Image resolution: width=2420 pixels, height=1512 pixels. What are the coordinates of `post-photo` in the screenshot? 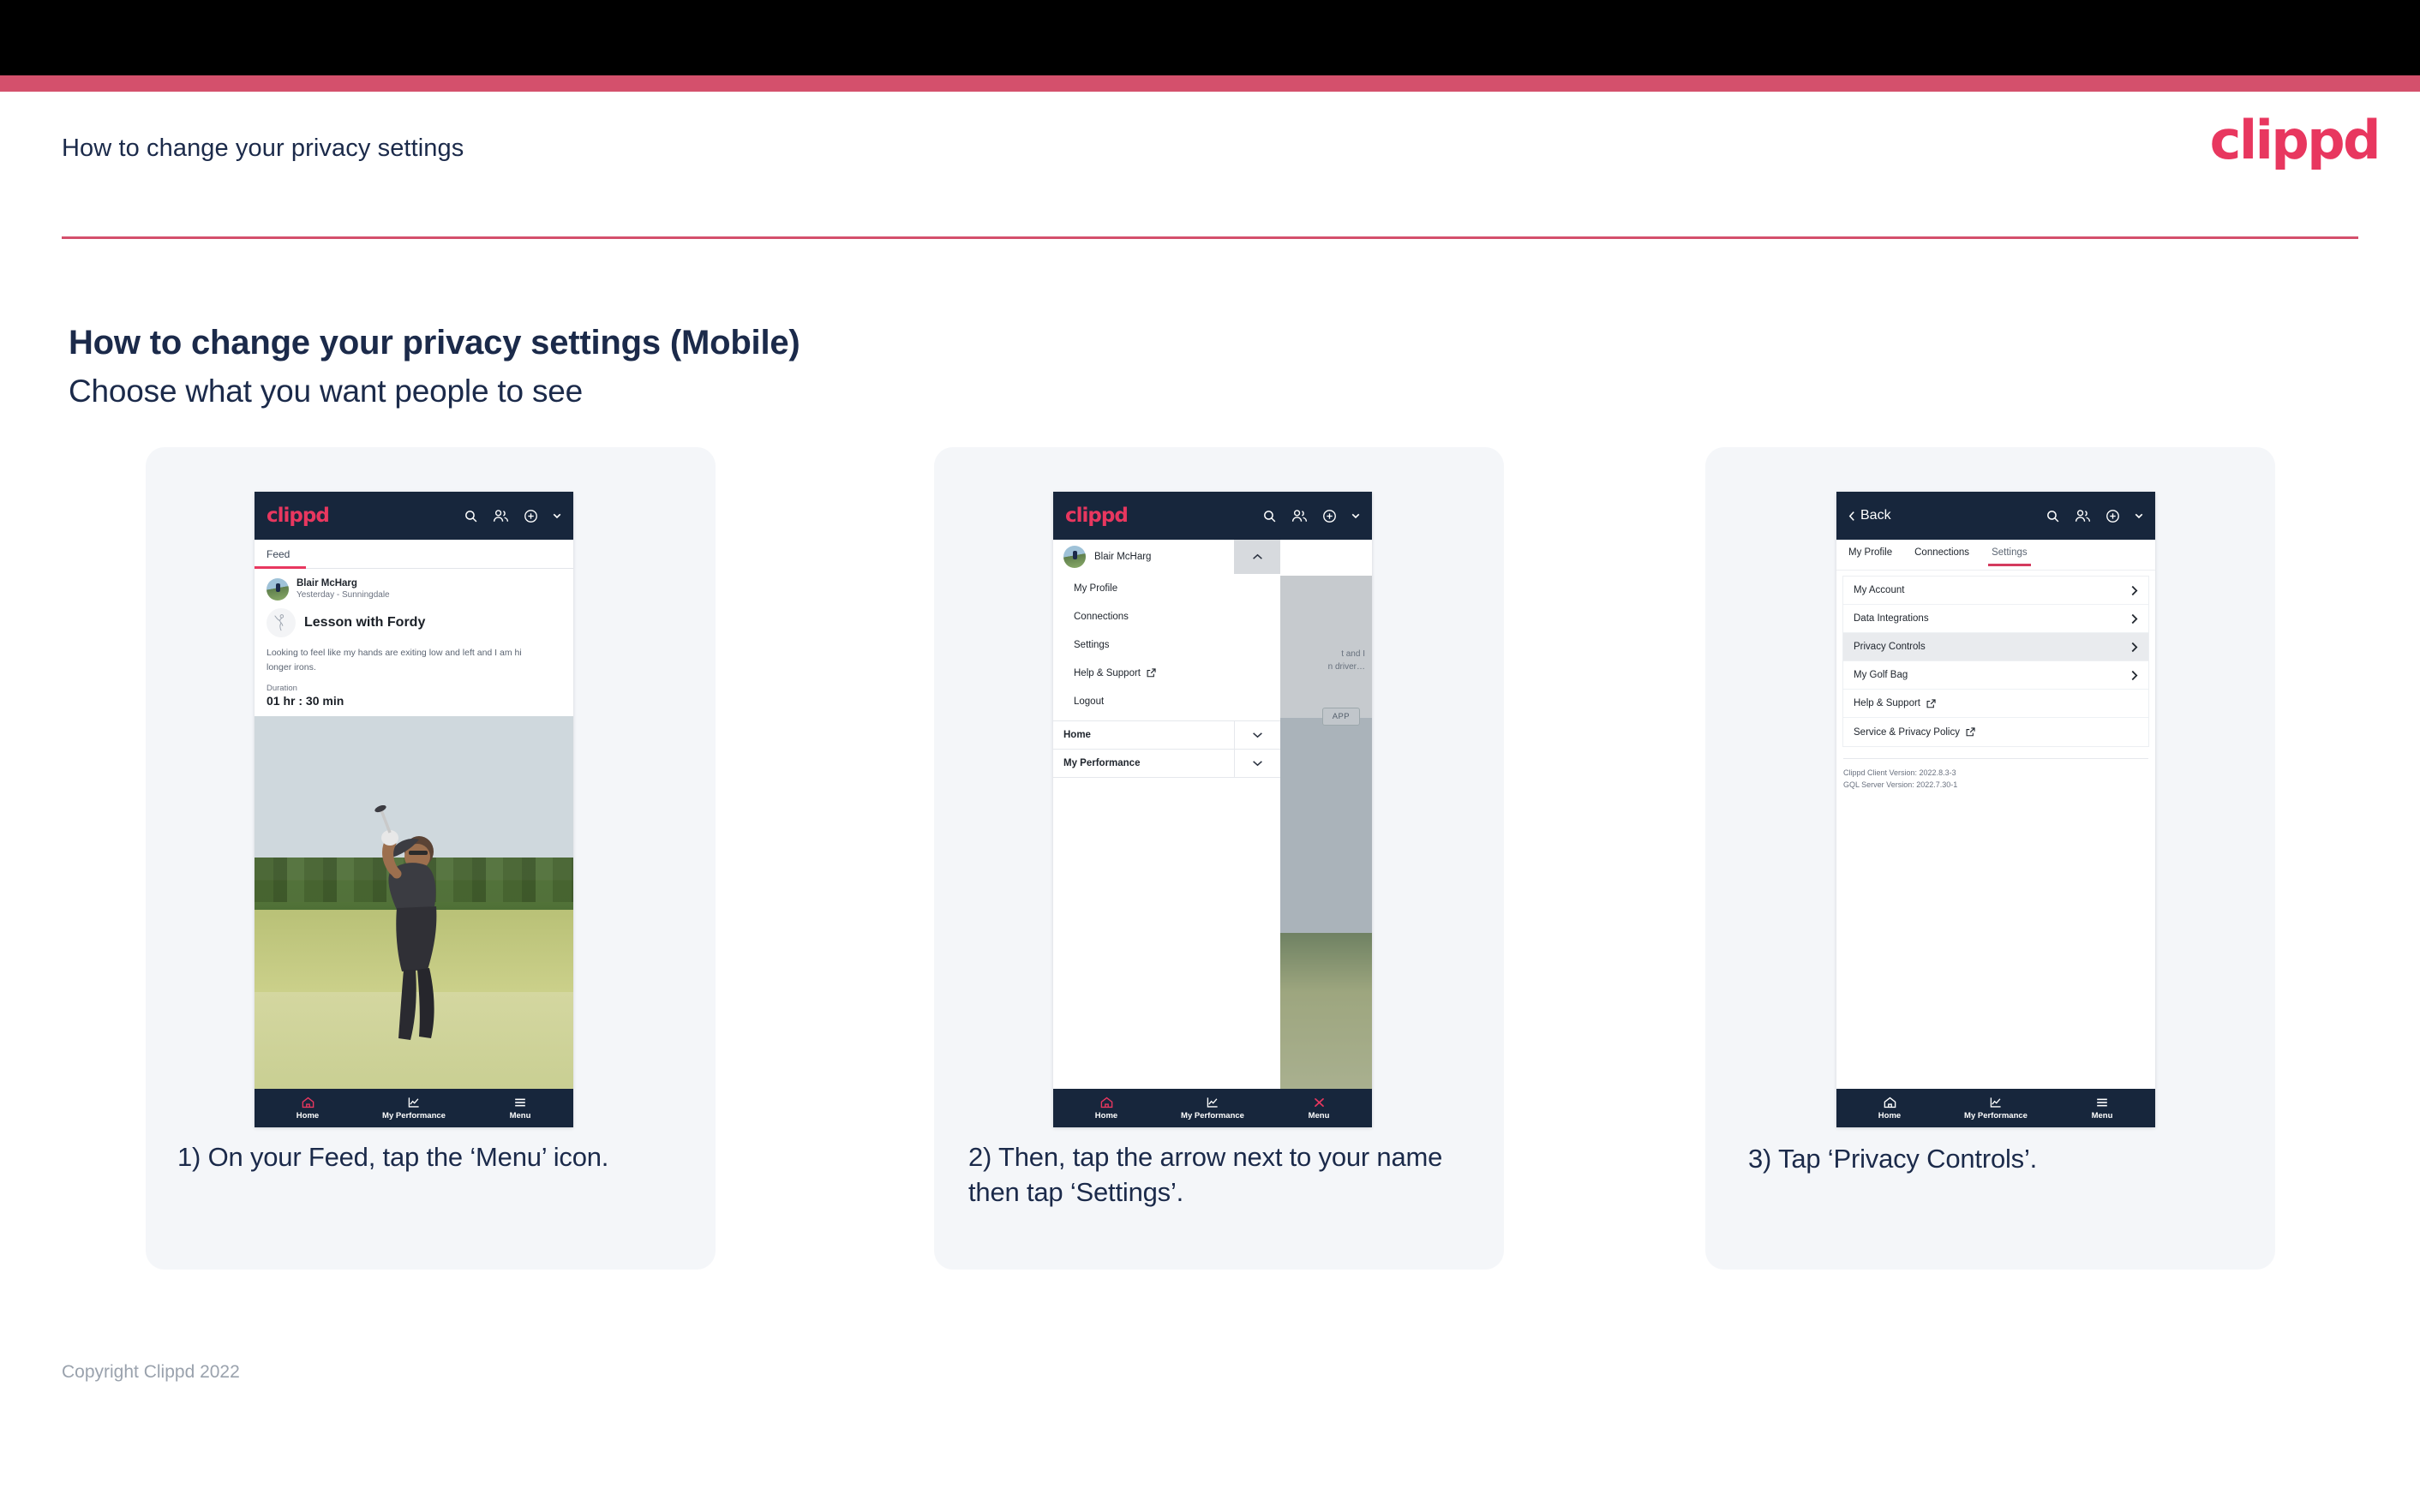 It's located at (414, 903).